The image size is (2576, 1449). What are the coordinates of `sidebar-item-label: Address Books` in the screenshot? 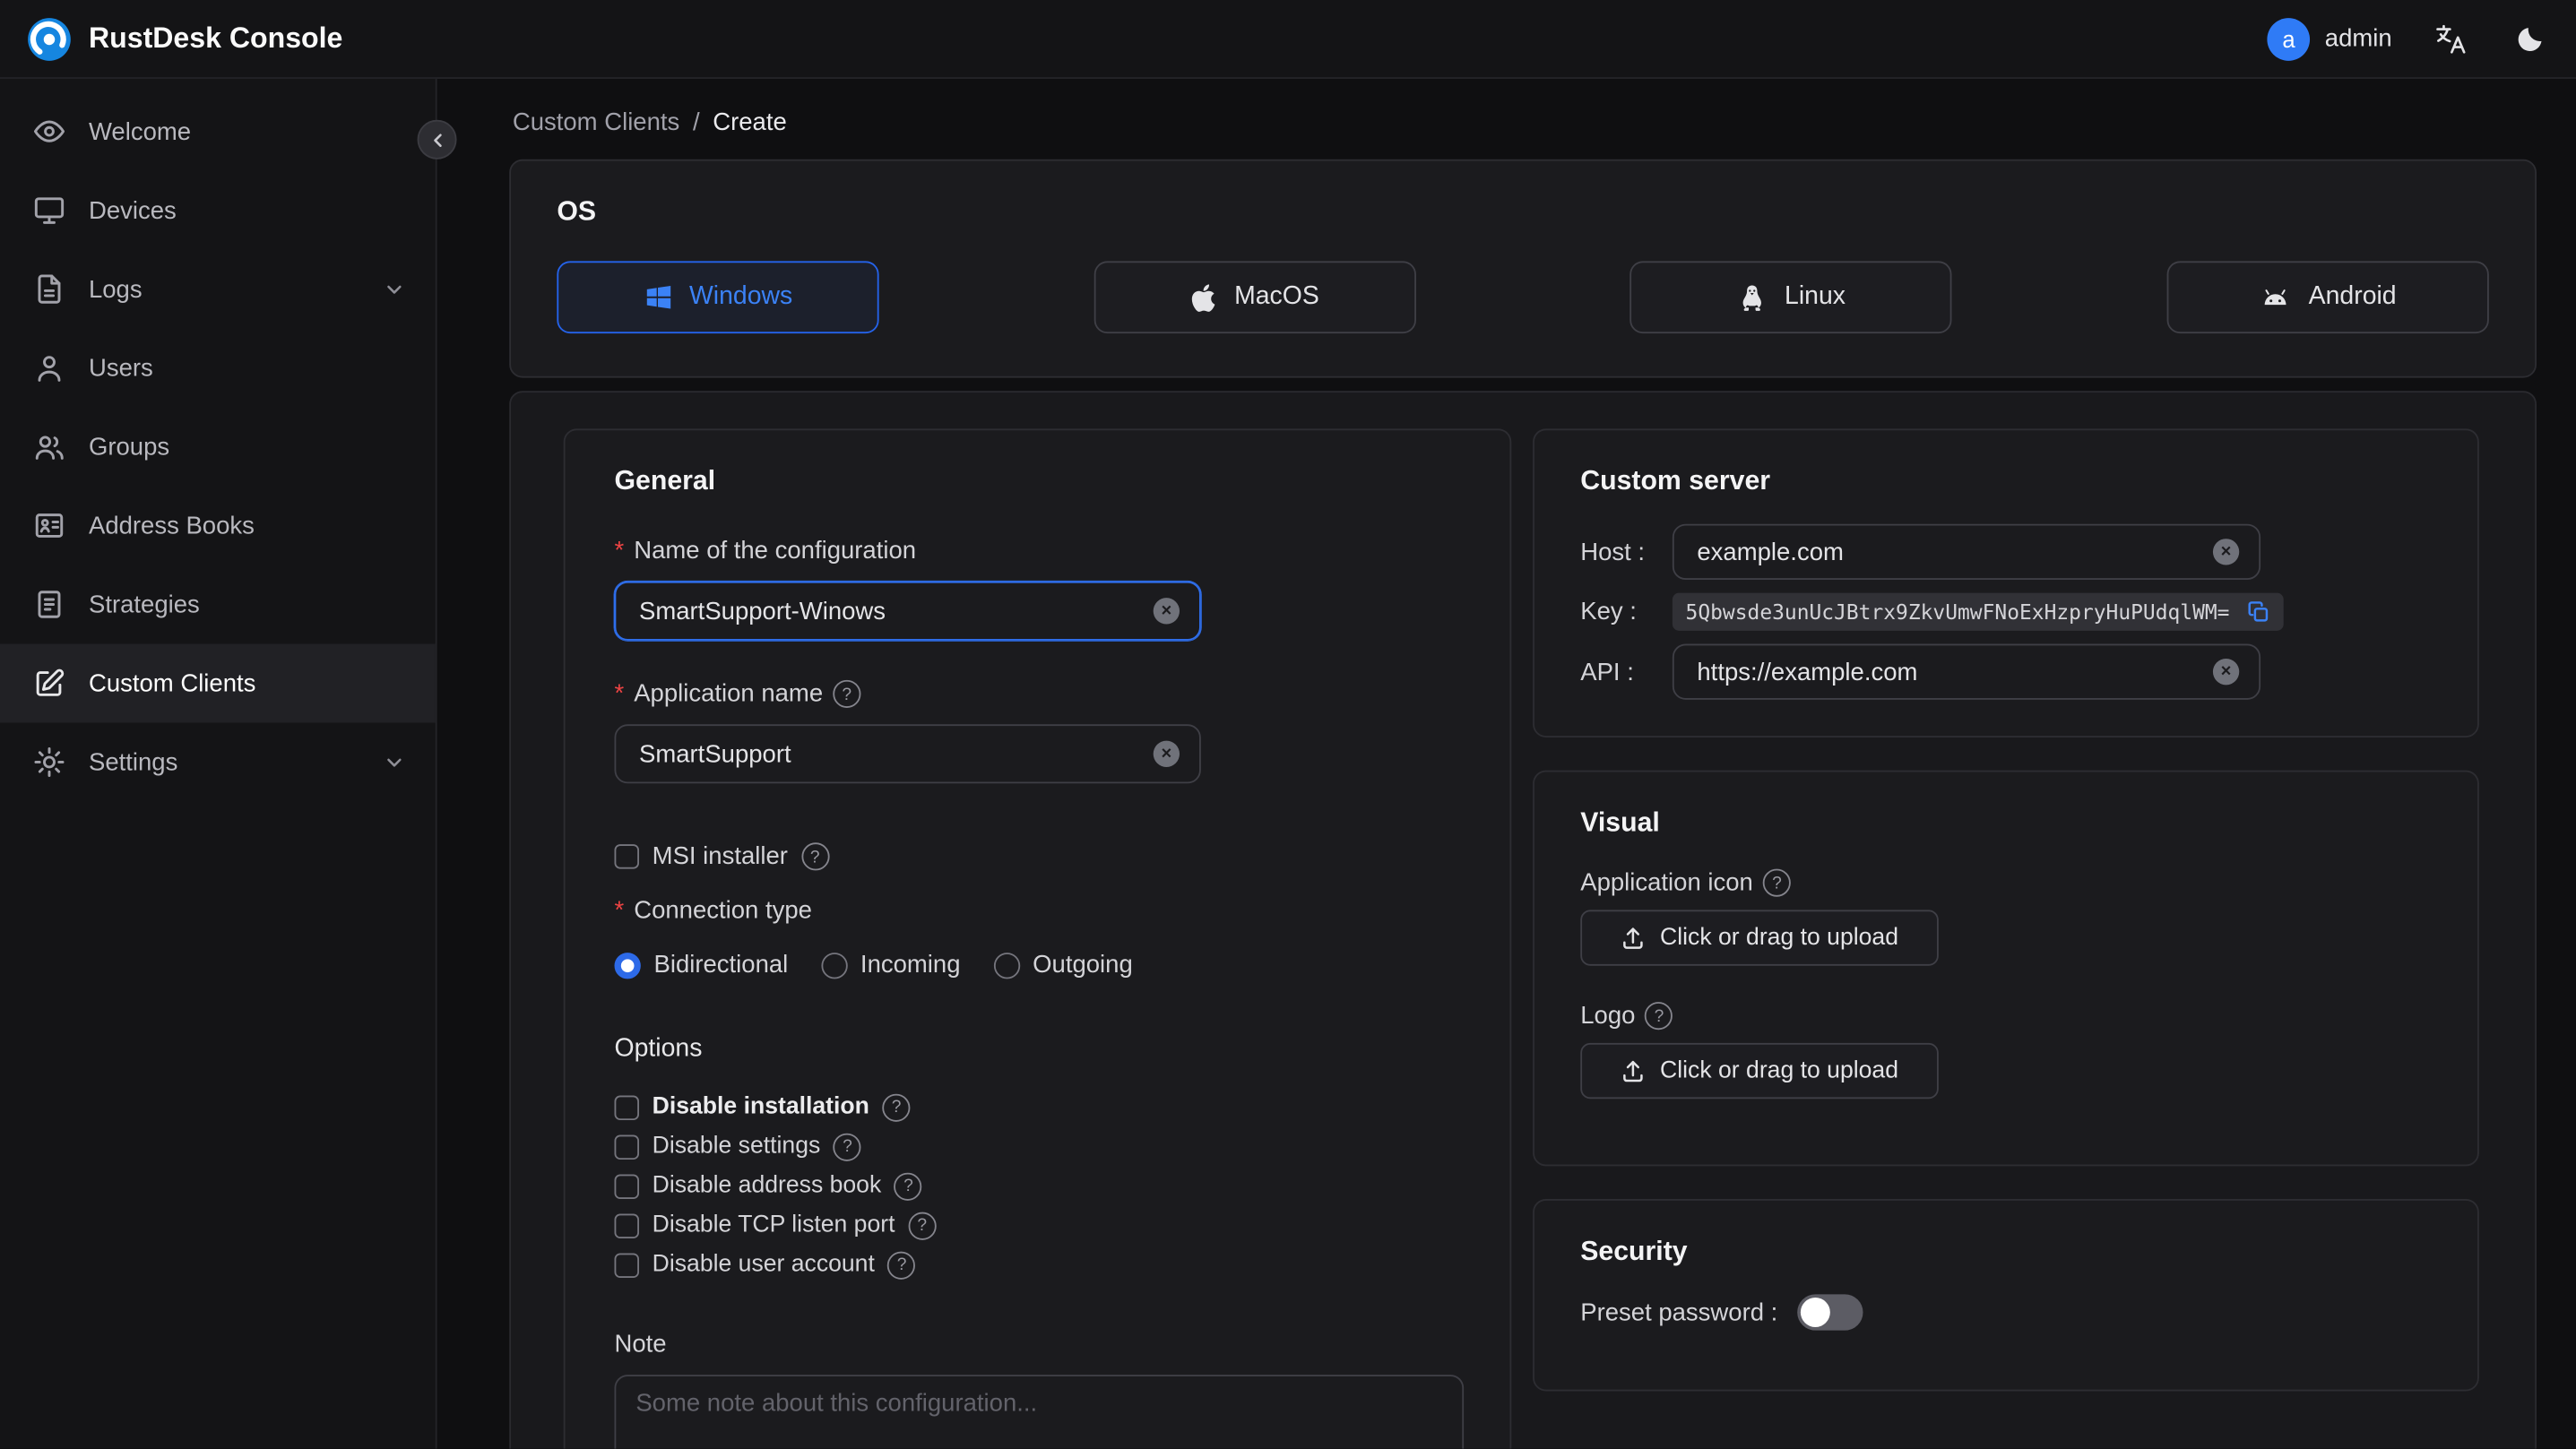 It's located at (171, 525).